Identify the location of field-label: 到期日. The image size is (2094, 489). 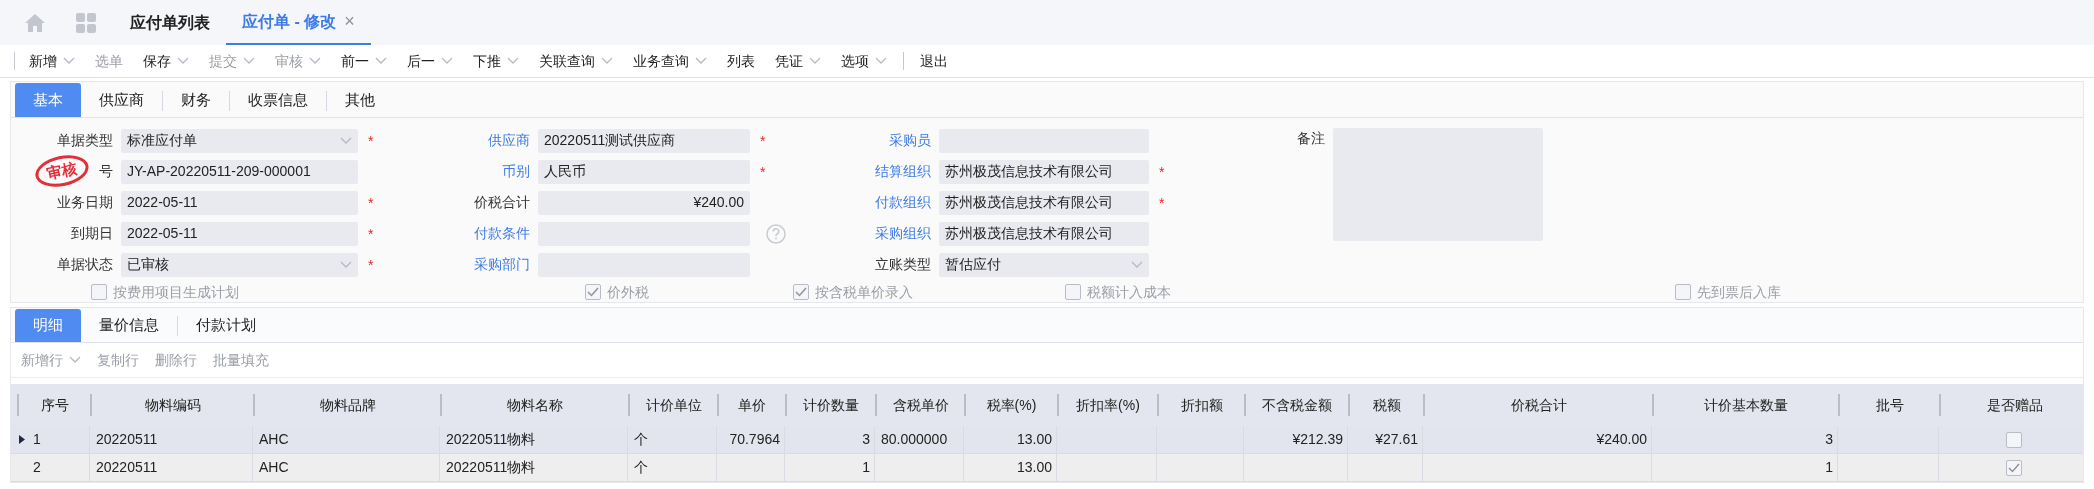
(92, 233).